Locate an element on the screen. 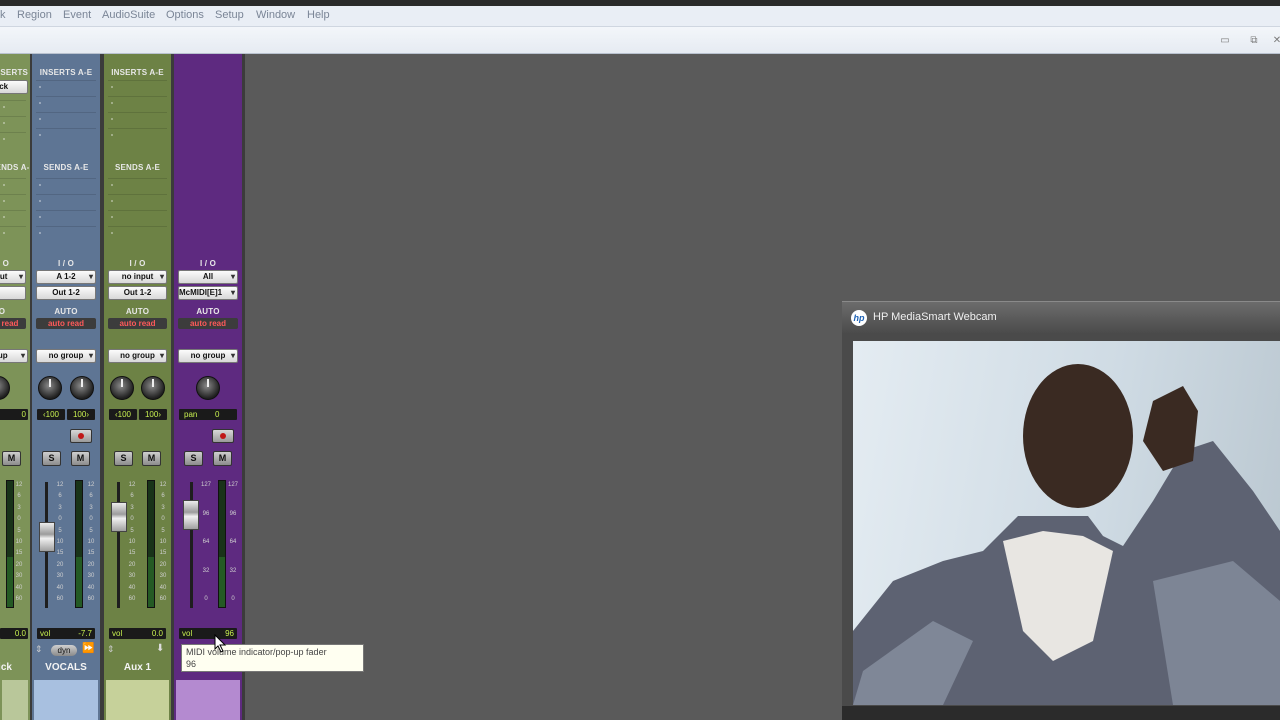  scale-tick-label: 10 is located at coordinates (60, 542).